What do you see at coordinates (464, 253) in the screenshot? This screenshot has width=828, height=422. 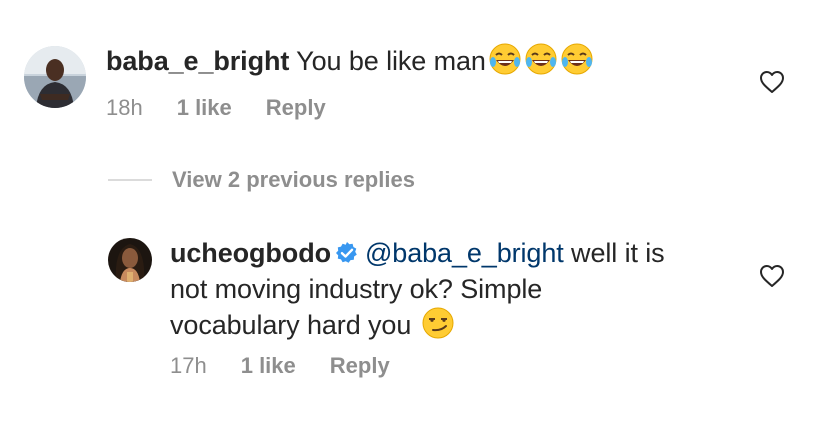 I see `mention-link: @baba_e_bright` at bounding box center [464, 253].